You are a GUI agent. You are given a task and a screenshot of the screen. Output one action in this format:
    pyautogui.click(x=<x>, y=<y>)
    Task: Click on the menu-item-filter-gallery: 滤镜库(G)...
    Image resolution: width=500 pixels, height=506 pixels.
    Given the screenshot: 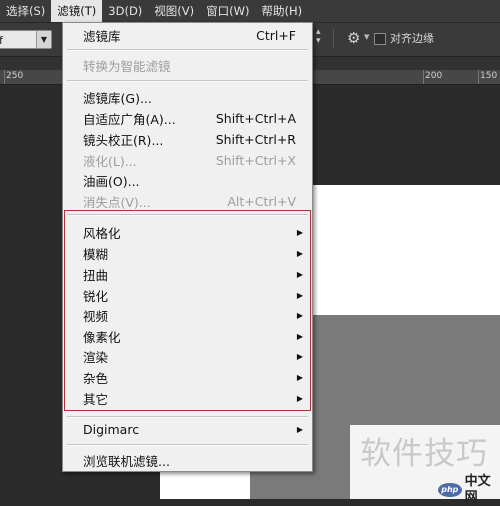 What is the action you would take?
    pyautogui.click(x=187, y=97)
    